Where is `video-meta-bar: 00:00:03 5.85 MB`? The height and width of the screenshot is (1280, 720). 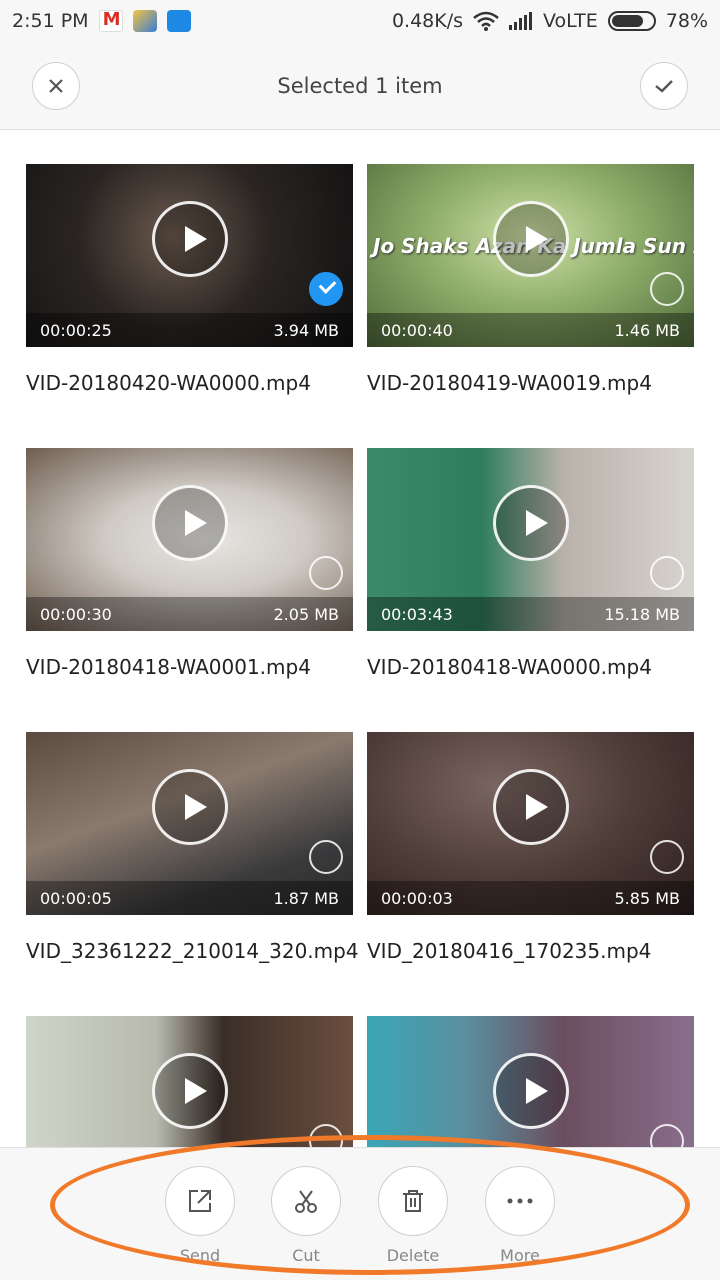
video-meta-bar: 00:00:03 5.85 MB is located at coordinates (530, 898).